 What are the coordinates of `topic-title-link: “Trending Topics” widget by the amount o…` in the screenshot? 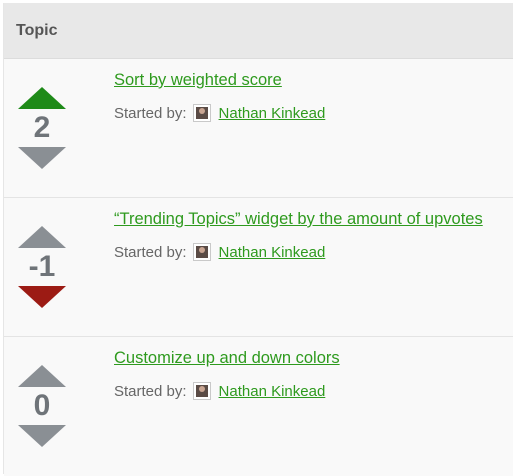 It's located at (298, 219).